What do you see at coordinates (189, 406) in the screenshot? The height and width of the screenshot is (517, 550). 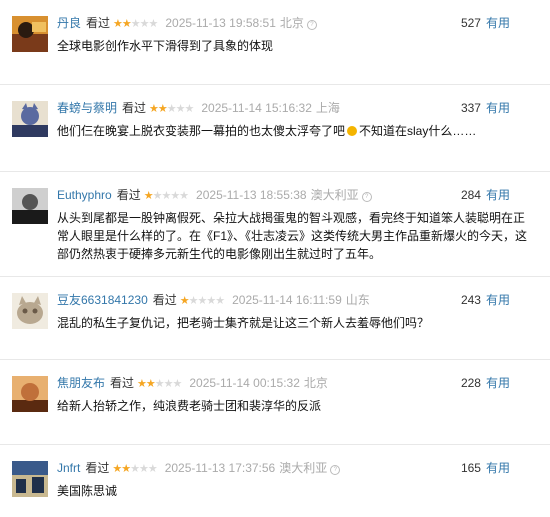 I see `comment-text: 给新人抬轿之作，纯浪费老骑士团和裴淳华的反派` at bounding box center [189, 406].